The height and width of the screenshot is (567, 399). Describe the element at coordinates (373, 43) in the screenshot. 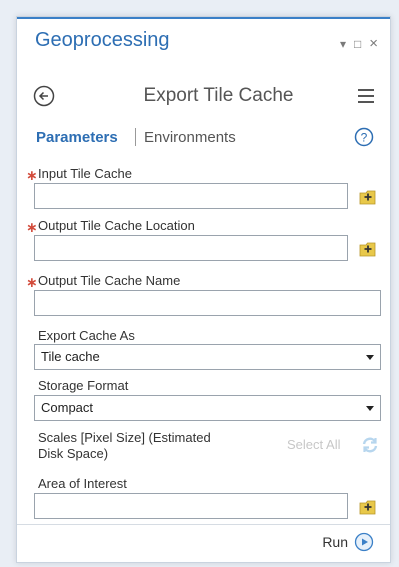

I see `close-icon: ×` at that location.